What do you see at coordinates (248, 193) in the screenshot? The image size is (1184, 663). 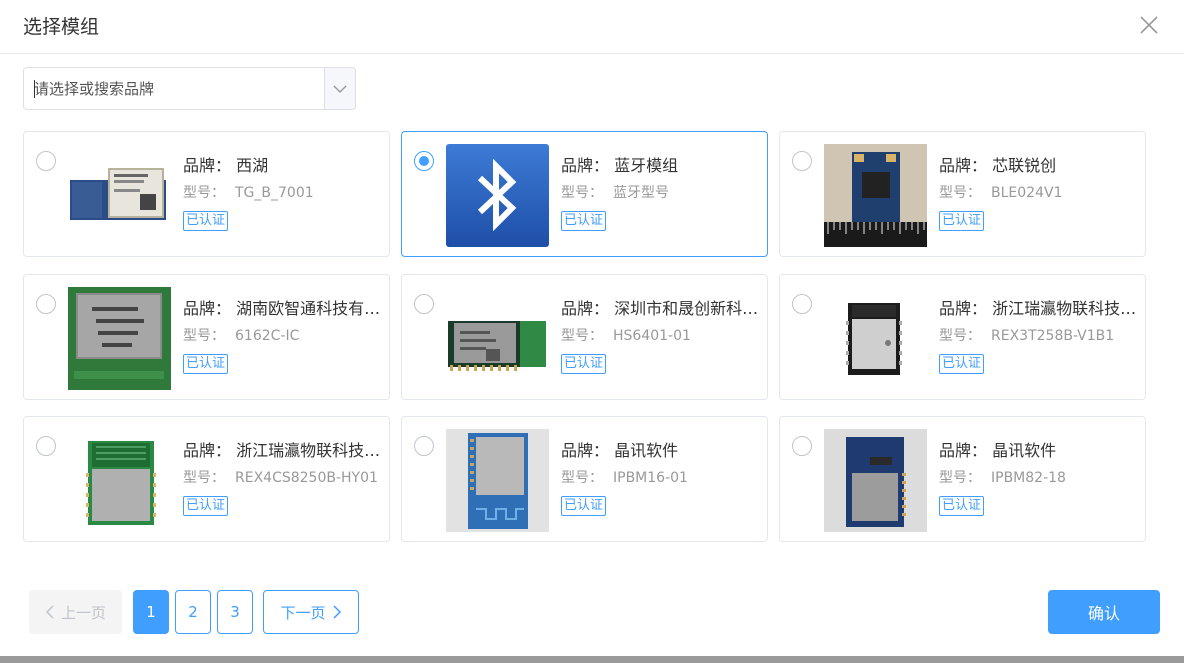 I see `module-model: 型号： TG_B_7001` at bounding box center [248, 193].